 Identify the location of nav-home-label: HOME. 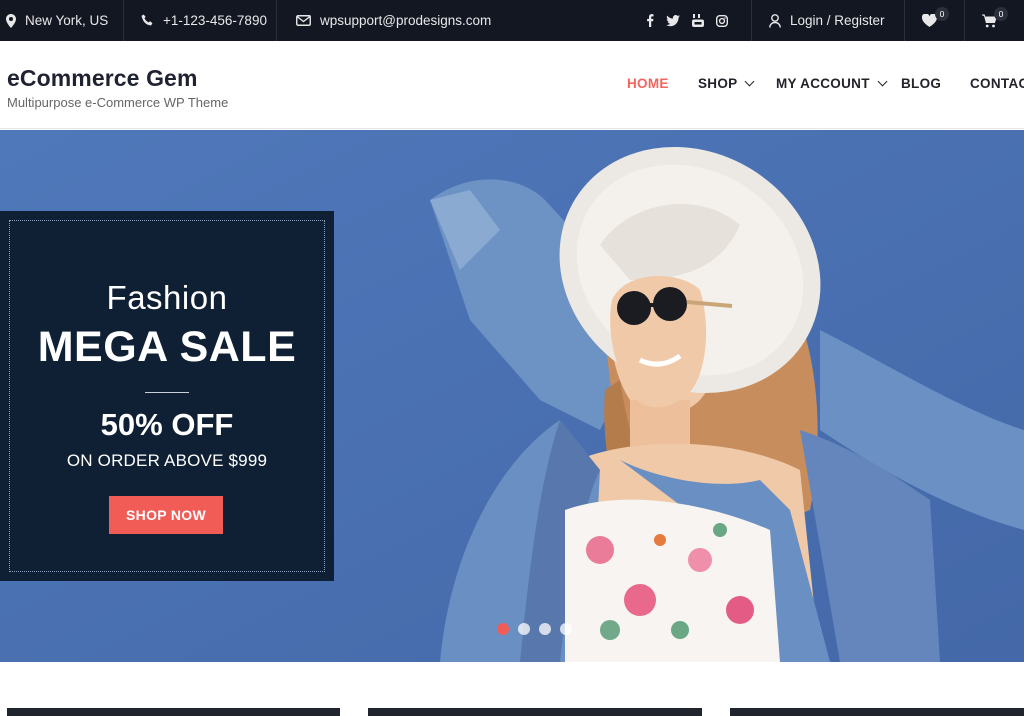
(648, 83).